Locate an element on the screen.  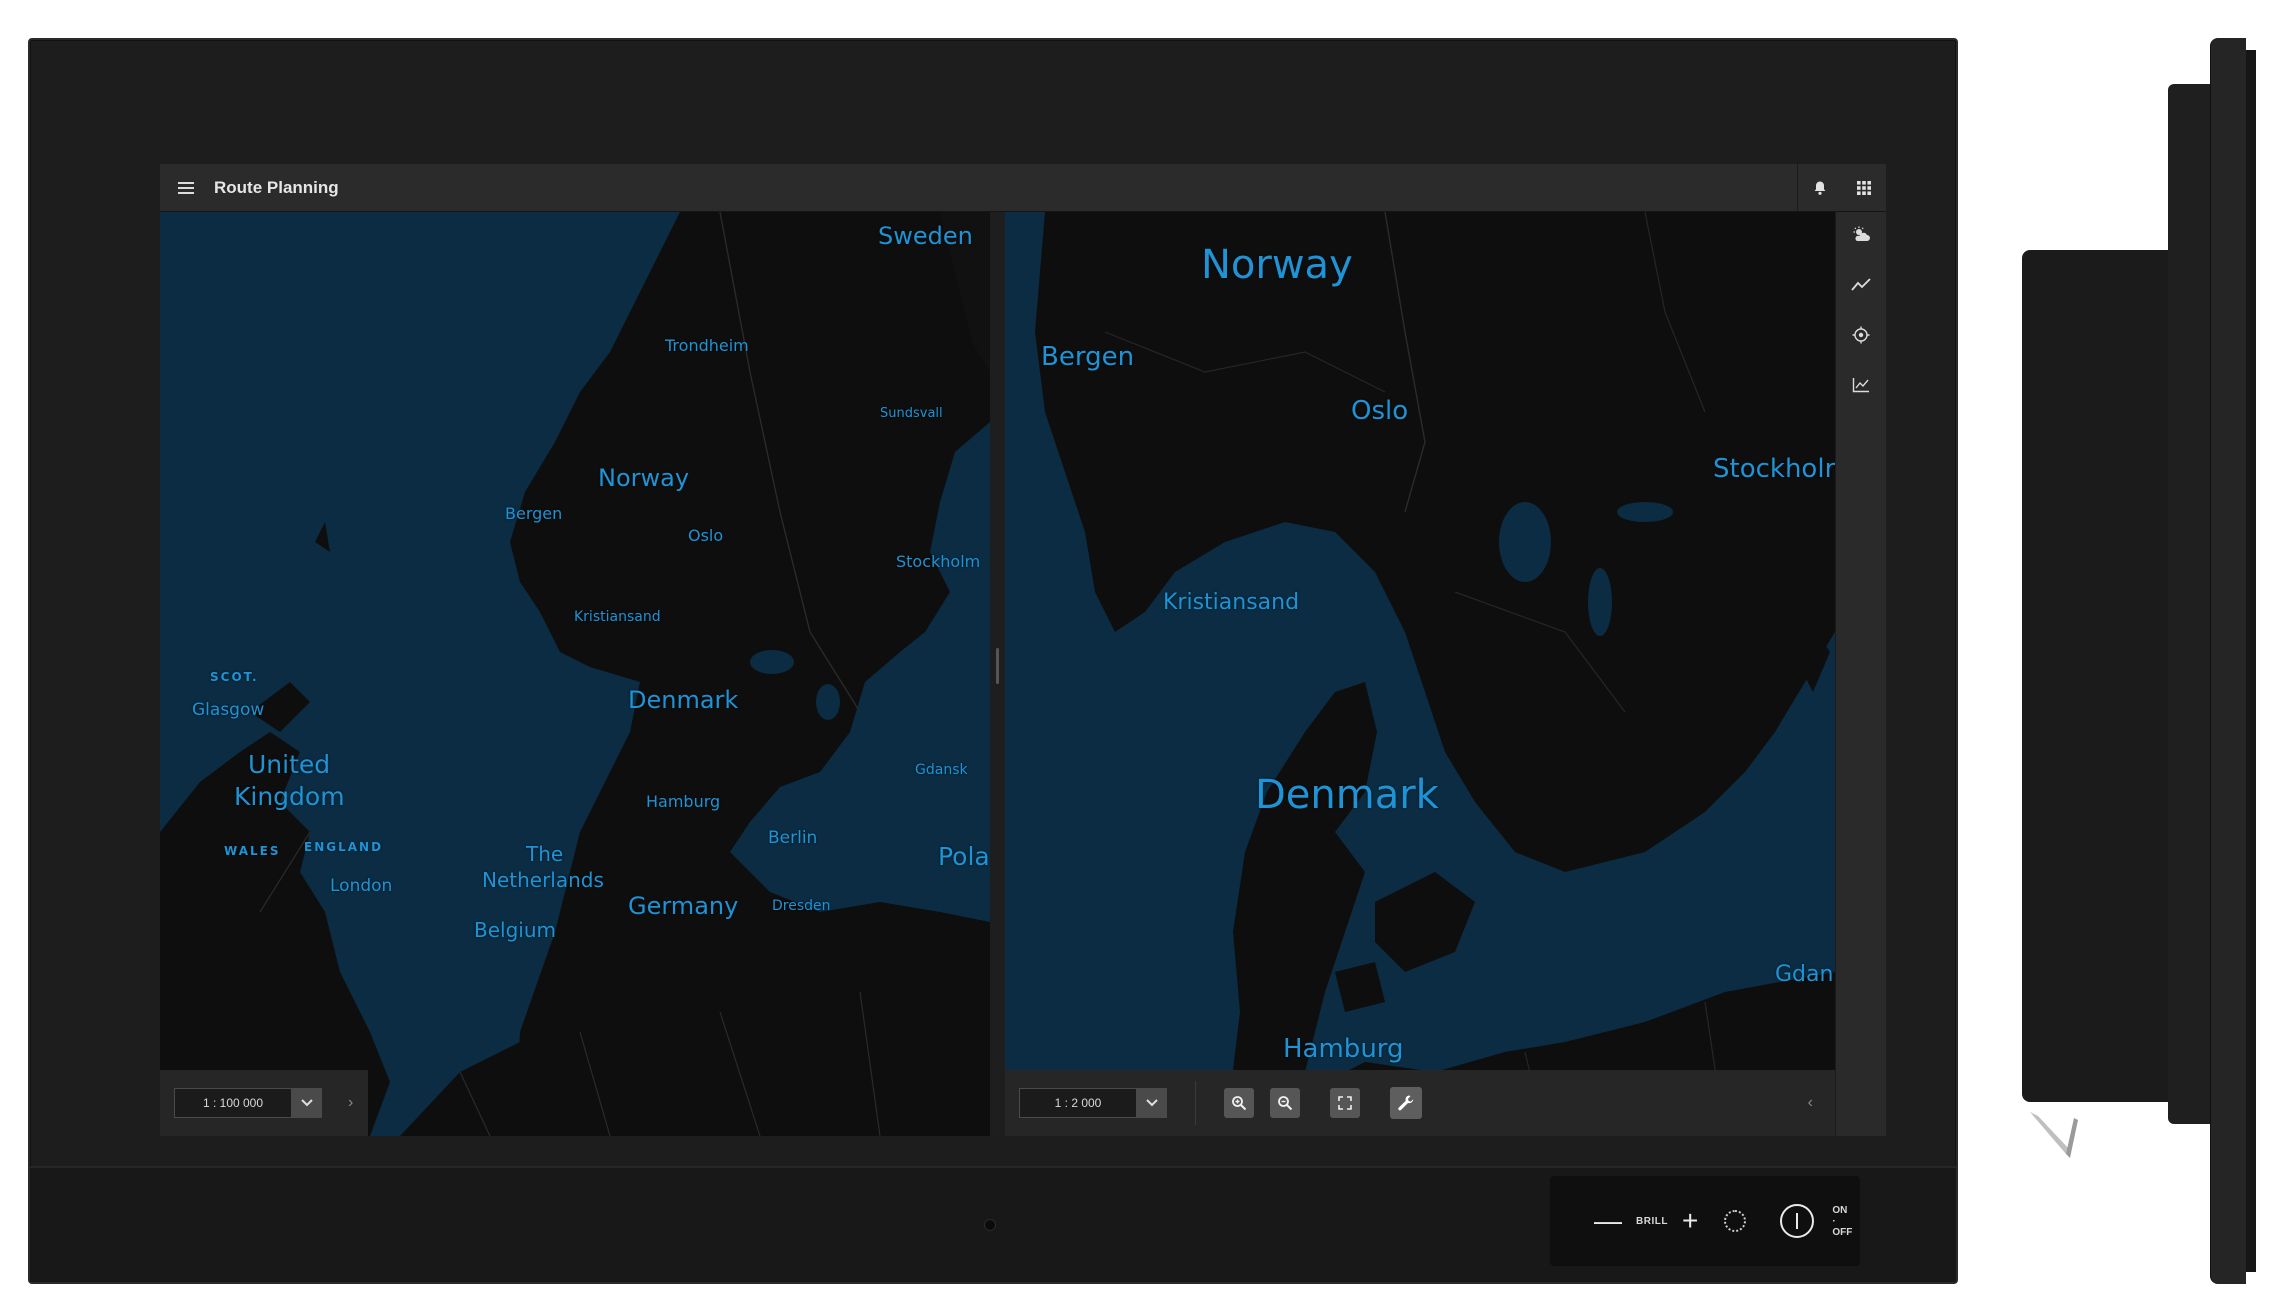
right-map-toolbar: 1 : 2 000 ‹ is located at coordinates (1420, 1103).